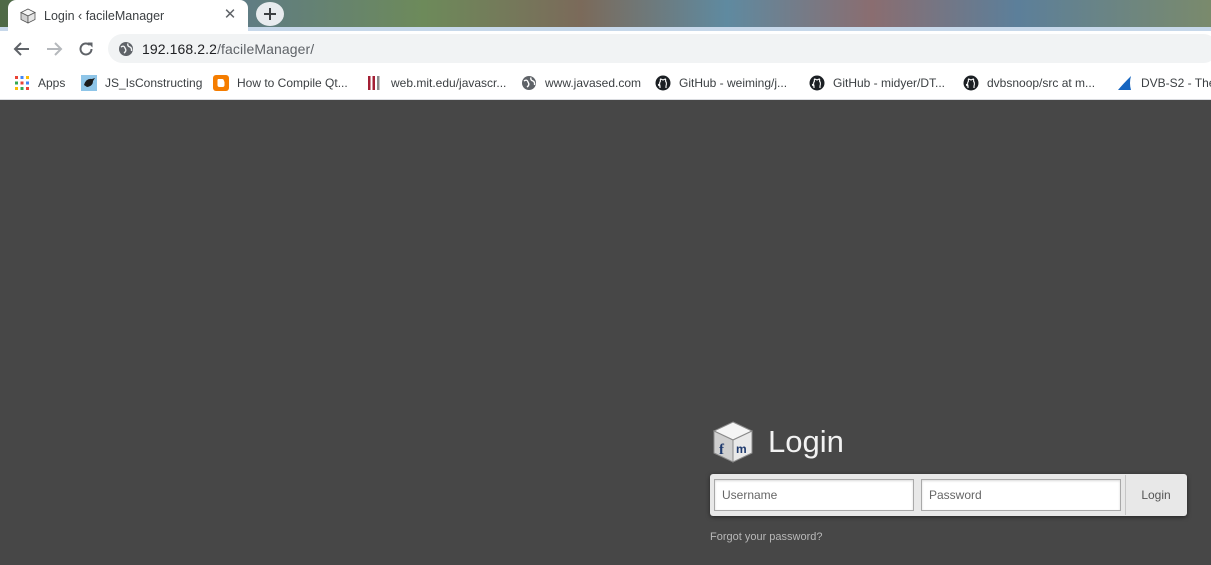 Image resolution: width=1211 pixels, height=565 pixels. I want to click on url-host: 192.168.2.2, so click(180, 48).